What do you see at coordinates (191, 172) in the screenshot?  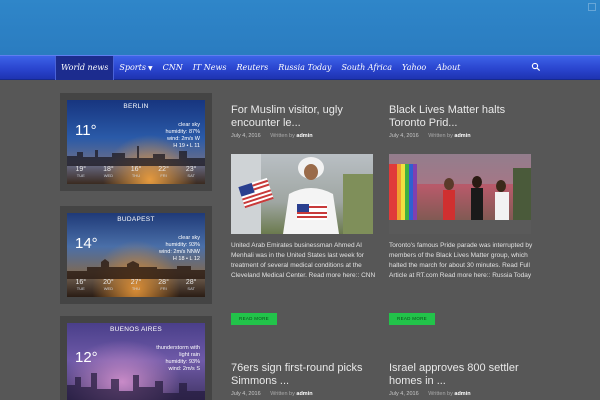 I see `forecast-day: 23° SAT` at bounding box center [191, 172].